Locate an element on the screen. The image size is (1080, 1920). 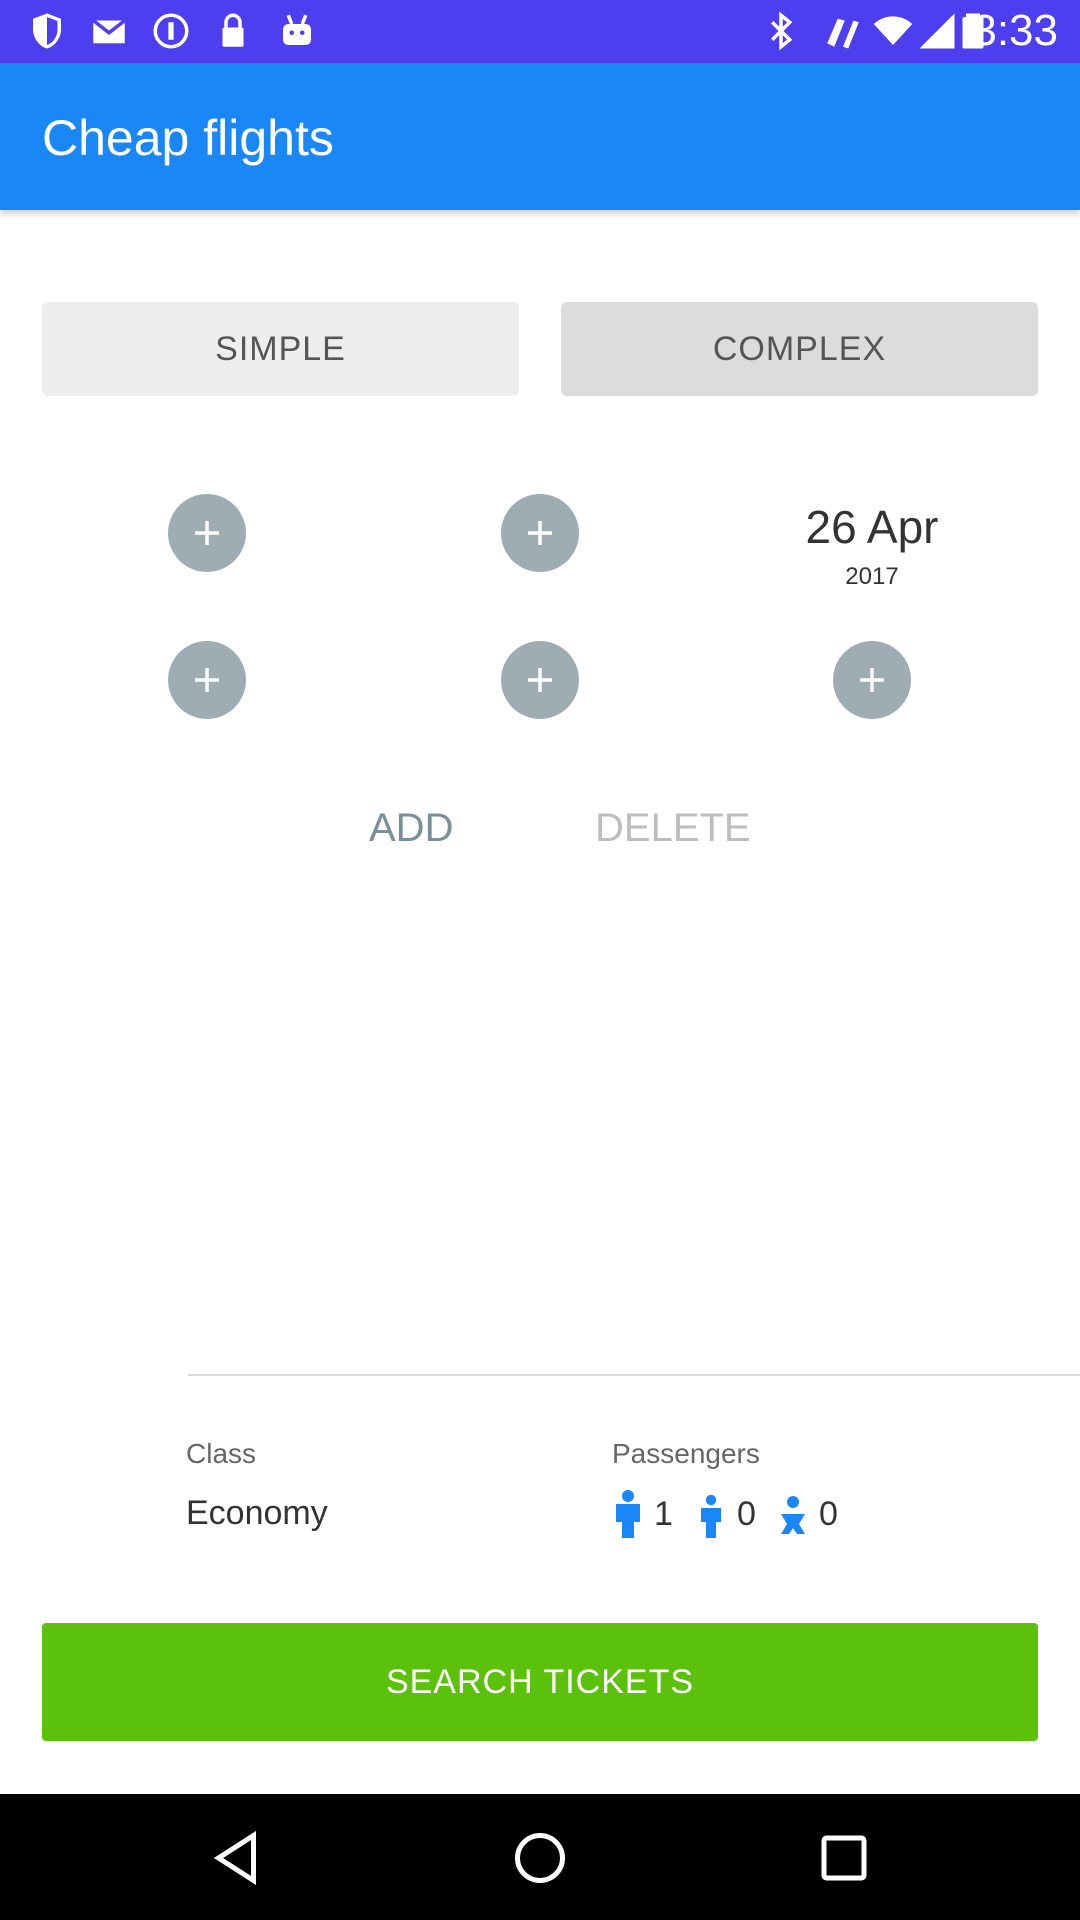
complex-mode-button: COMPLEX is located at coordinates (799, 349).